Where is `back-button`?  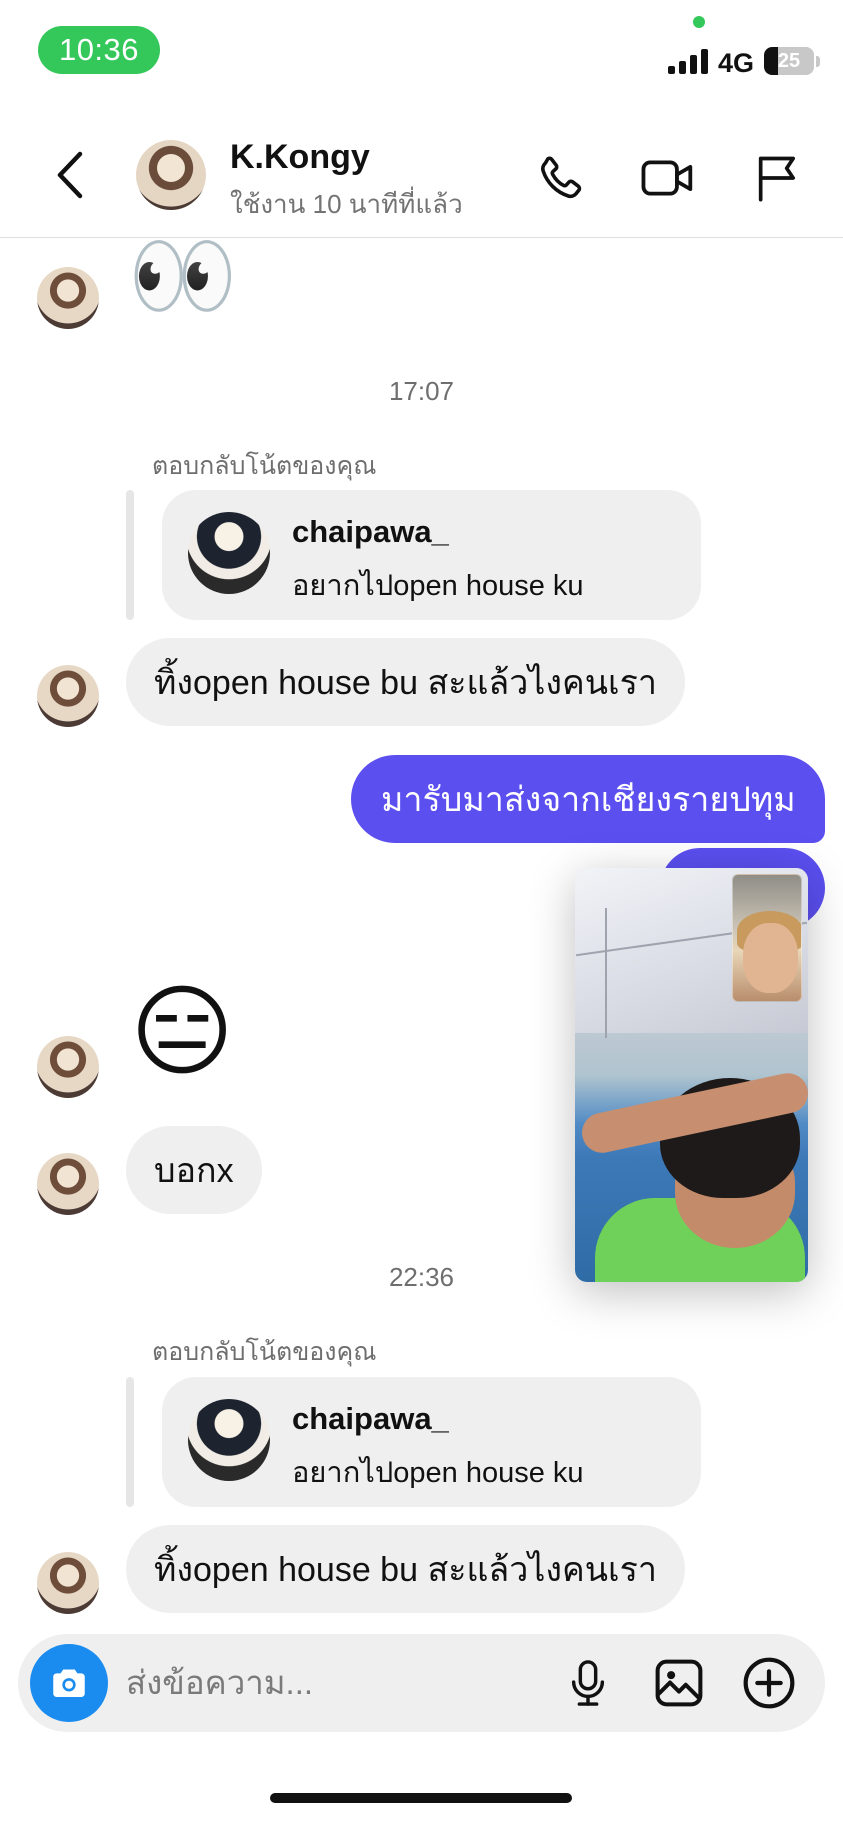
back-button is located at coordinates (71, 175).